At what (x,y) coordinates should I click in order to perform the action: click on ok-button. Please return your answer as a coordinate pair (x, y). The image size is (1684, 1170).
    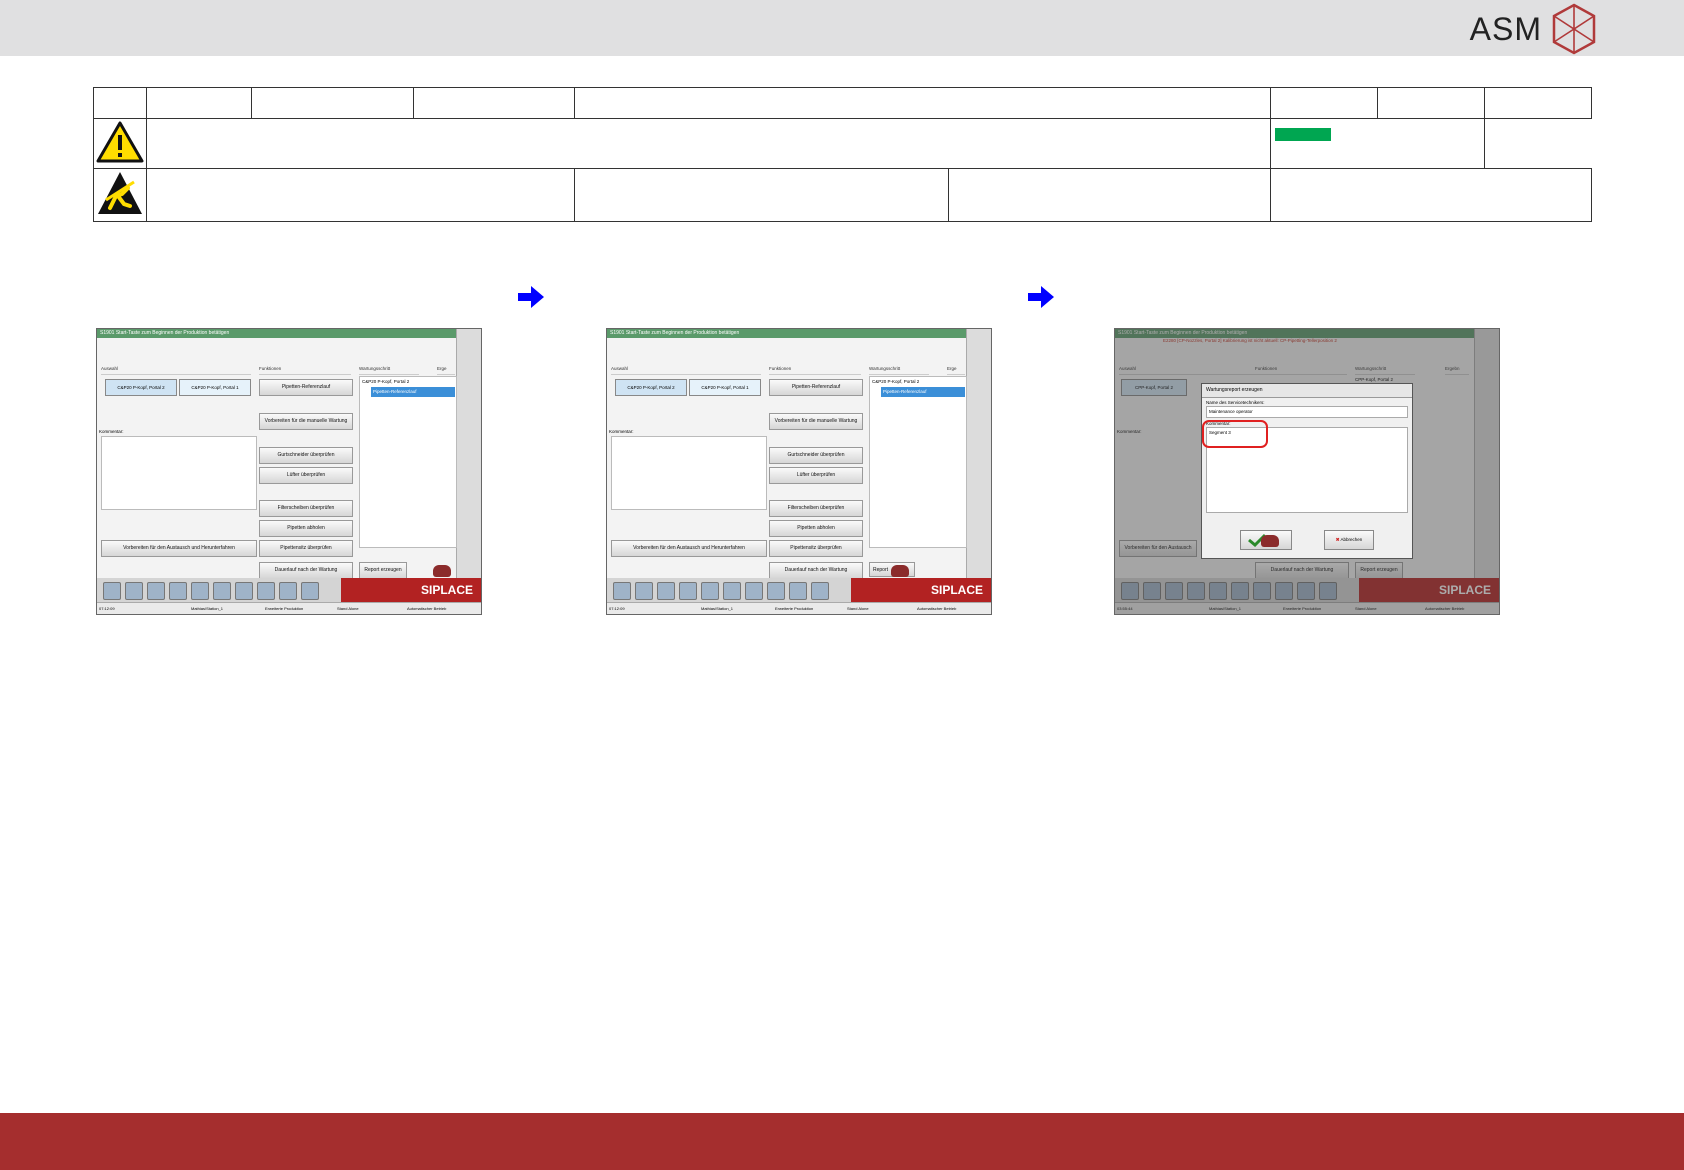
    Looking at the image, I should click on (1266, 540).